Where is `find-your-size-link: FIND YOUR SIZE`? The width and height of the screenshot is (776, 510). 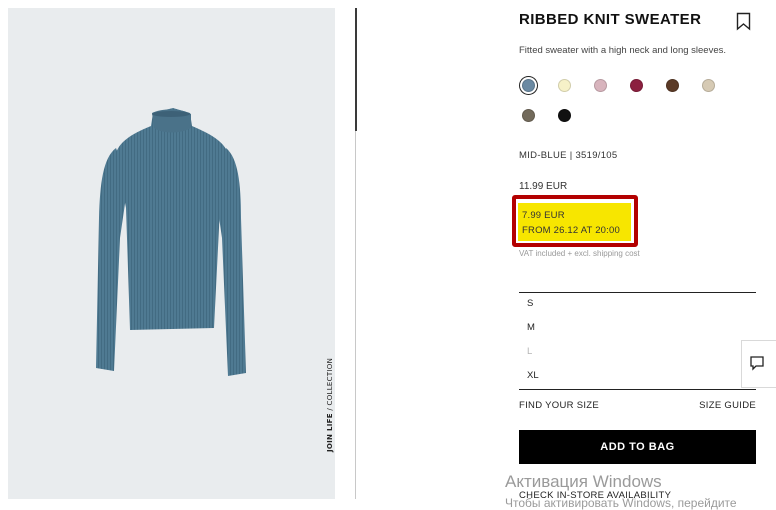 find-your-size-link: FIND YOUR SIZE is located at coordinates (559, 405).